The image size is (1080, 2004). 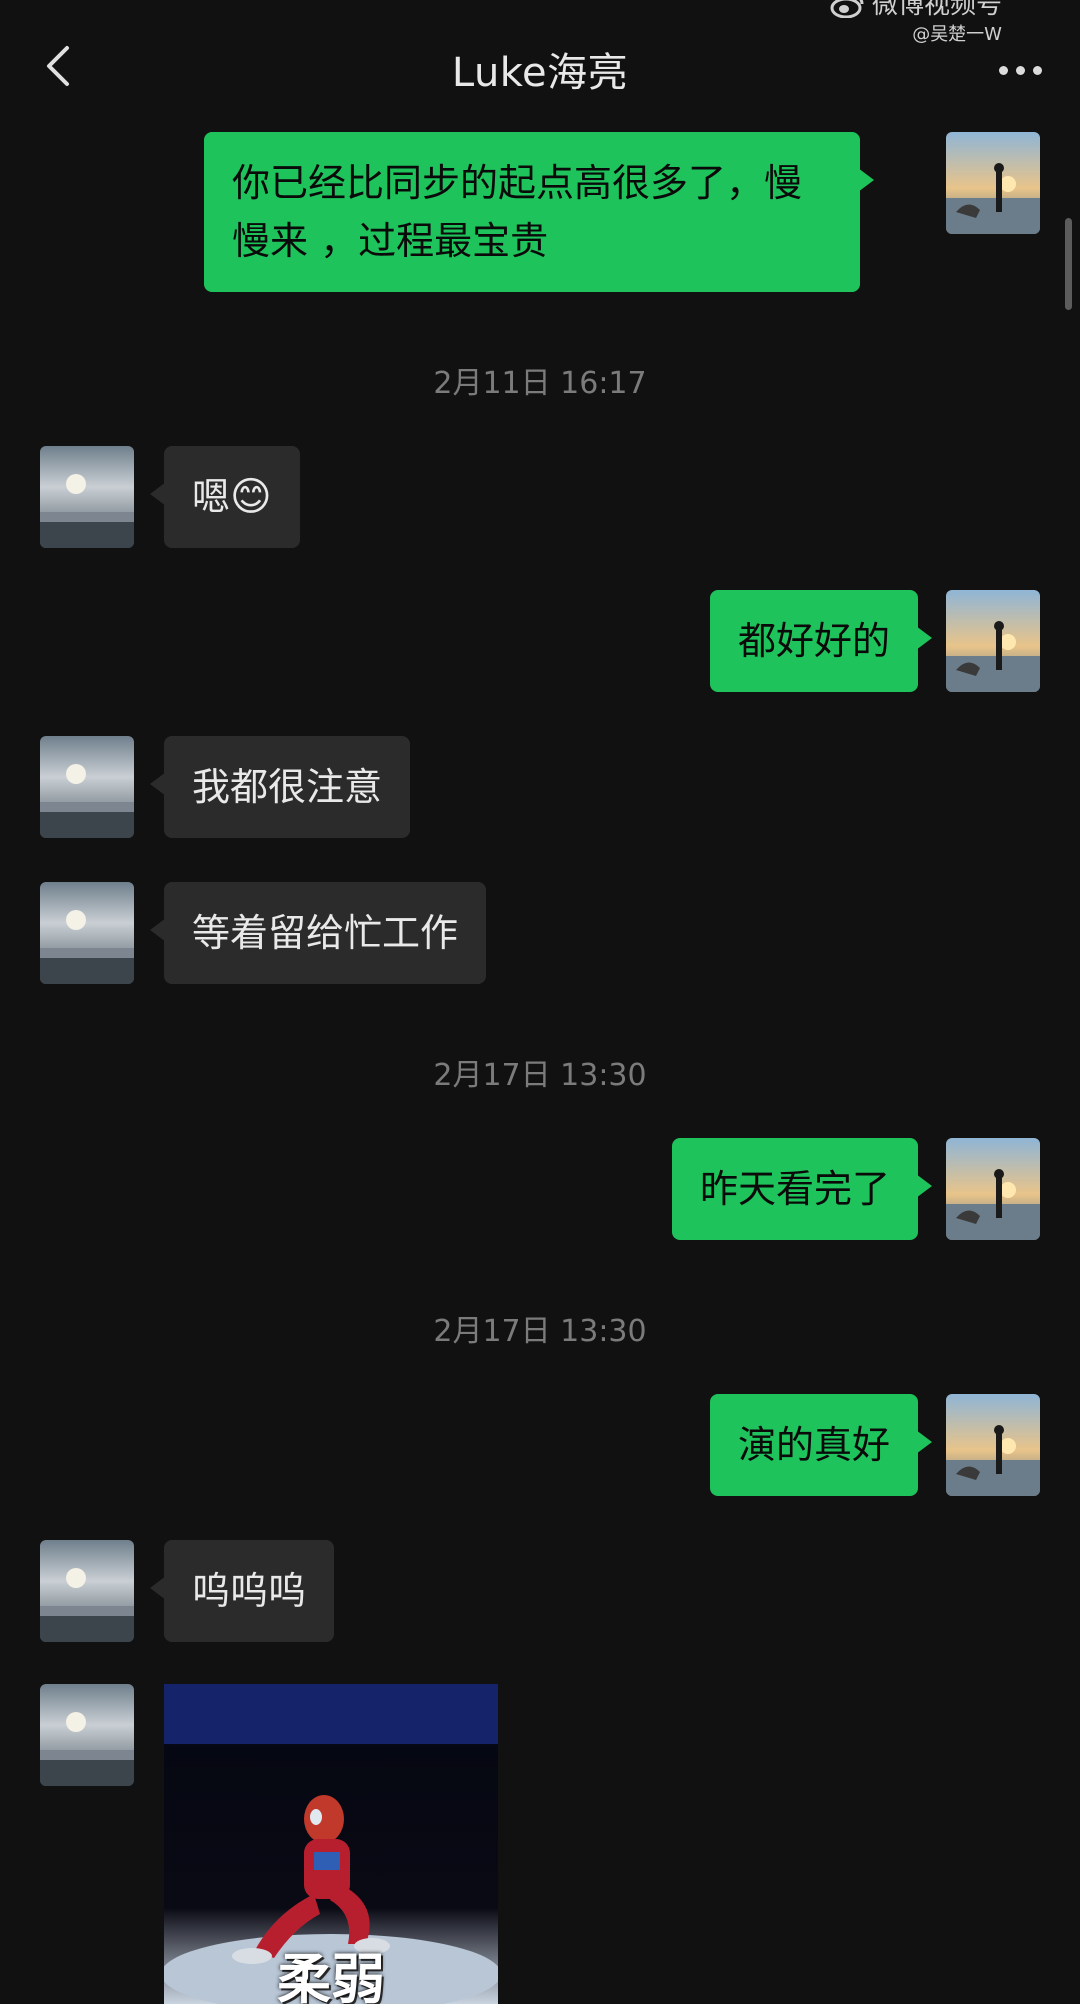 What do you see at coordinates (390, 241) in the screenshot?
I see `message-text: 慢来 ，过程最宝贵` at bounding box center [390, 241].